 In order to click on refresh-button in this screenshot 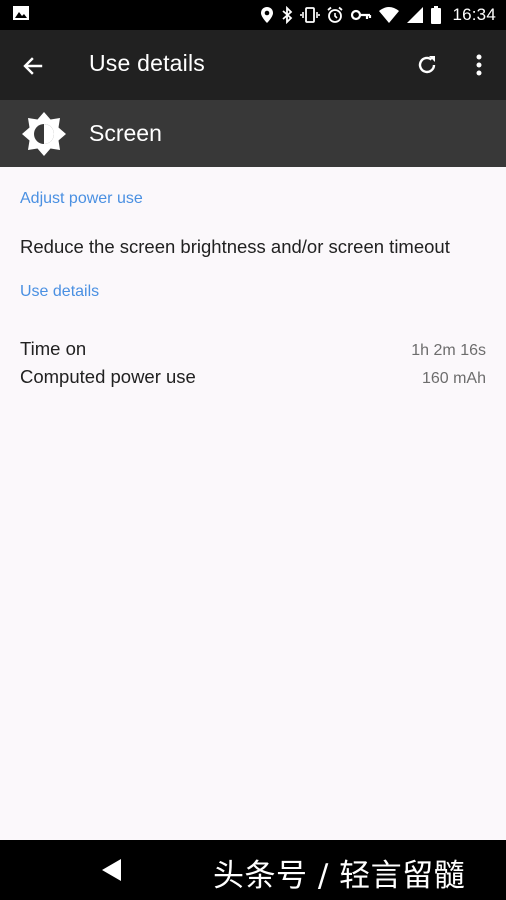, I will do `click(427, 65)`.